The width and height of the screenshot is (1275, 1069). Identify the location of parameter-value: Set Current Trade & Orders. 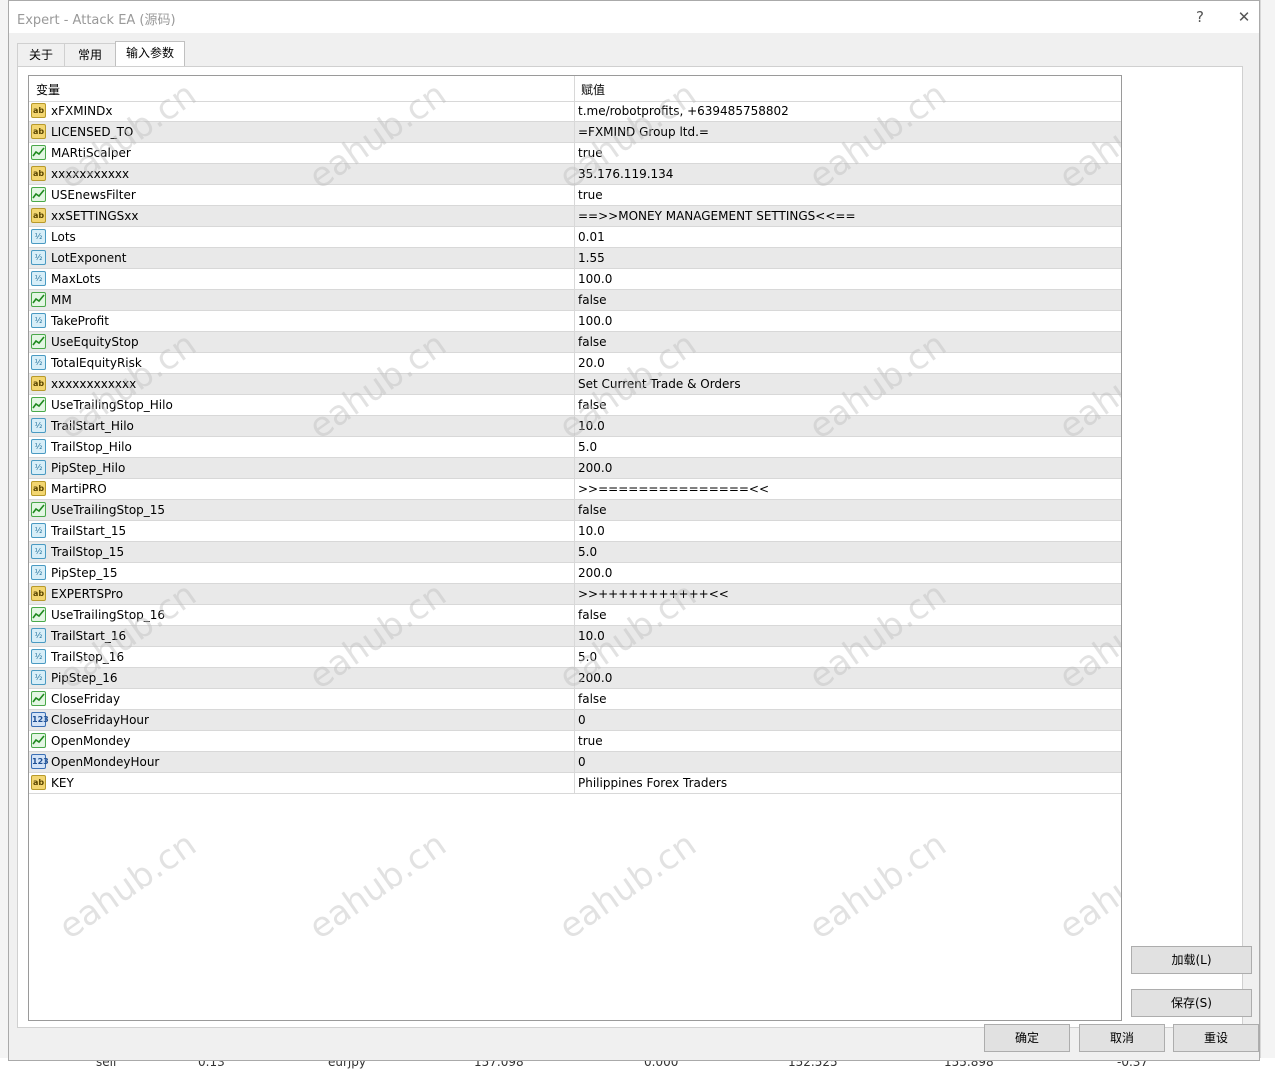
(659, 384).